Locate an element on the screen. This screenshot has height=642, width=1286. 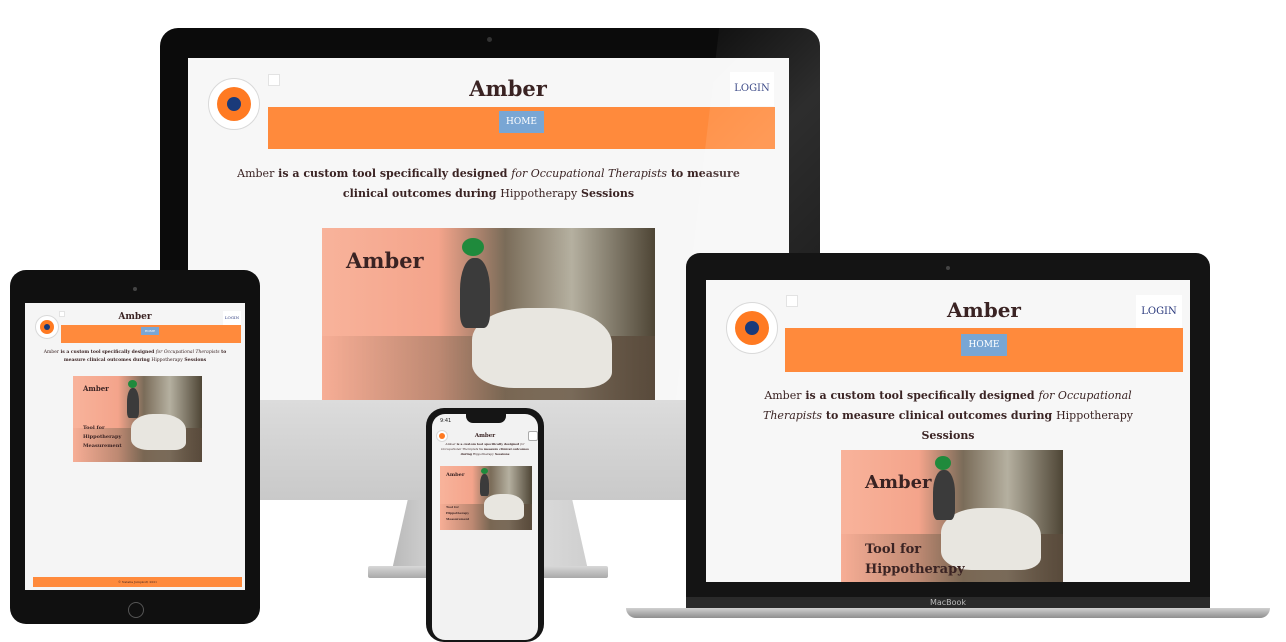
hero-image: Amber Tool for Hippotherapy is located at coordinates (952, 516).